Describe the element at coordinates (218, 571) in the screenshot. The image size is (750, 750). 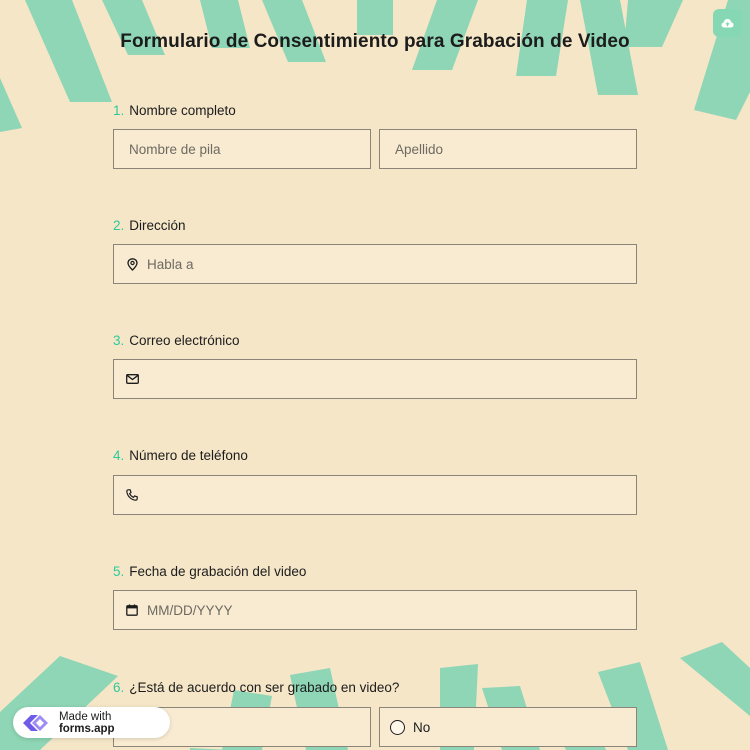
I see `question-text: Fecha de grabación del video` at that location.